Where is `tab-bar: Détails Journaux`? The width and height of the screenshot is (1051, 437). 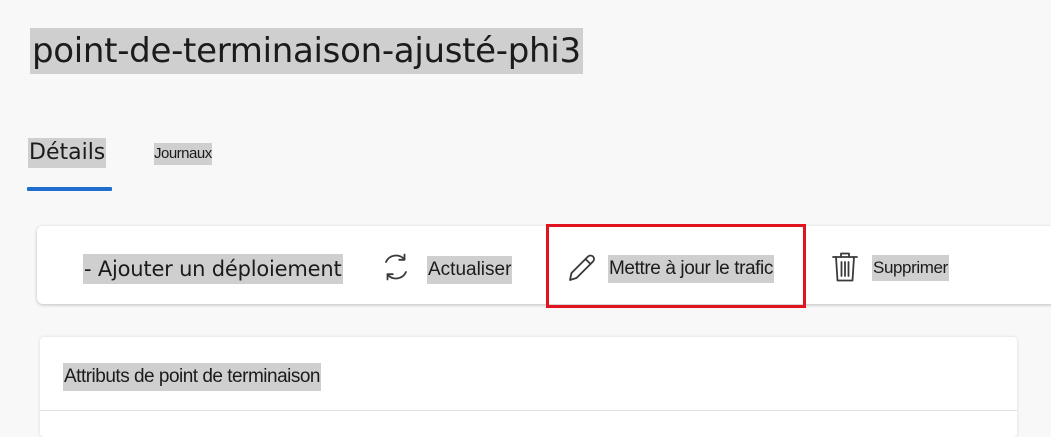
tab-bar: Détails Journaux is located at coordinates (177, 163).